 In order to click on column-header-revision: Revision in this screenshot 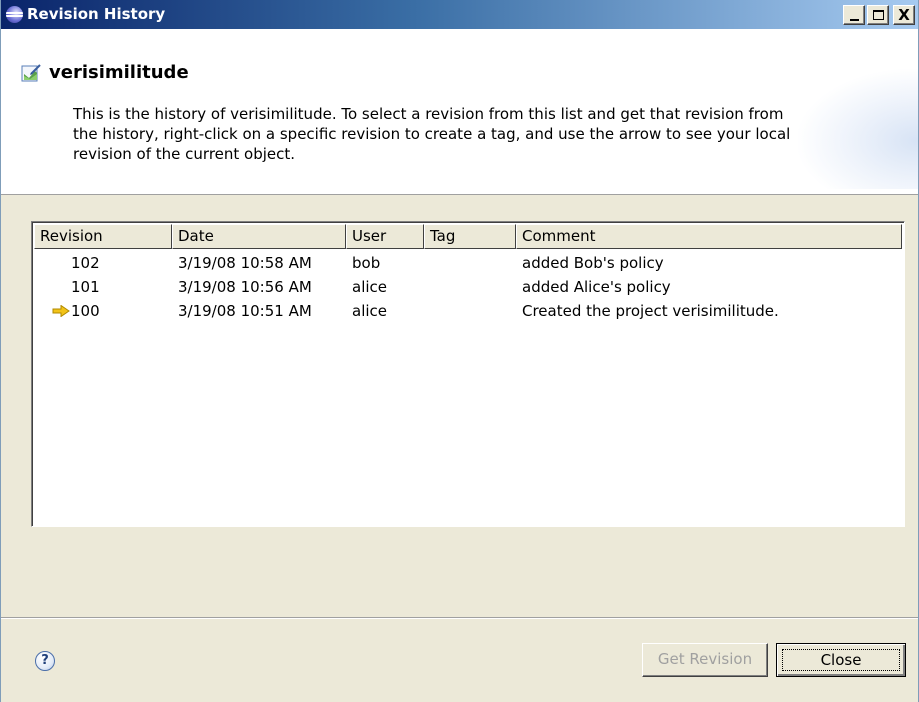, I will do `click(103, 236)`.